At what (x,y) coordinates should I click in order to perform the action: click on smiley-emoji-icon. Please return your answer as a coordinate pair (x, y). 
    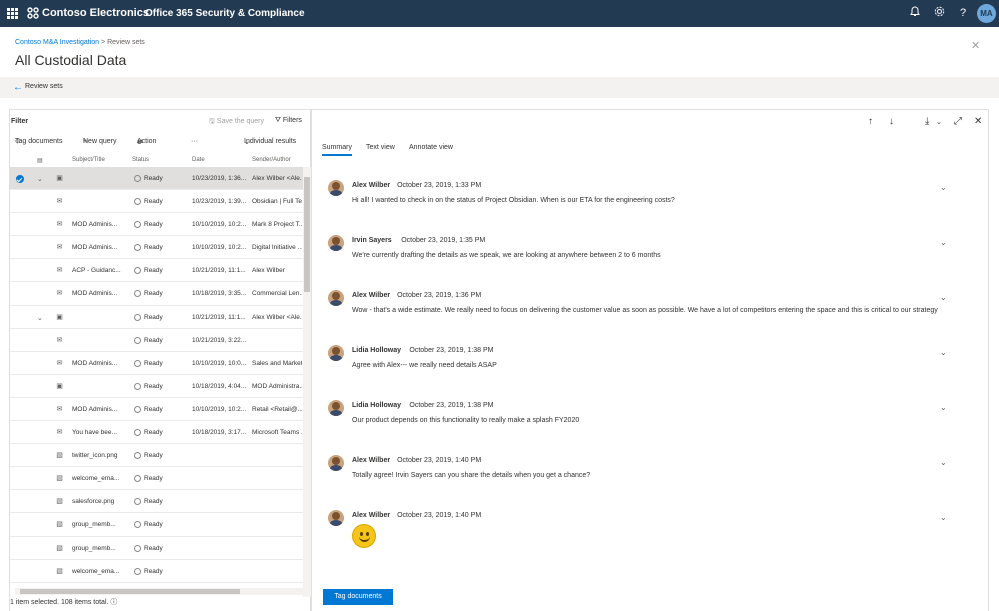
    Looking at the image, I should click on (364, 536).